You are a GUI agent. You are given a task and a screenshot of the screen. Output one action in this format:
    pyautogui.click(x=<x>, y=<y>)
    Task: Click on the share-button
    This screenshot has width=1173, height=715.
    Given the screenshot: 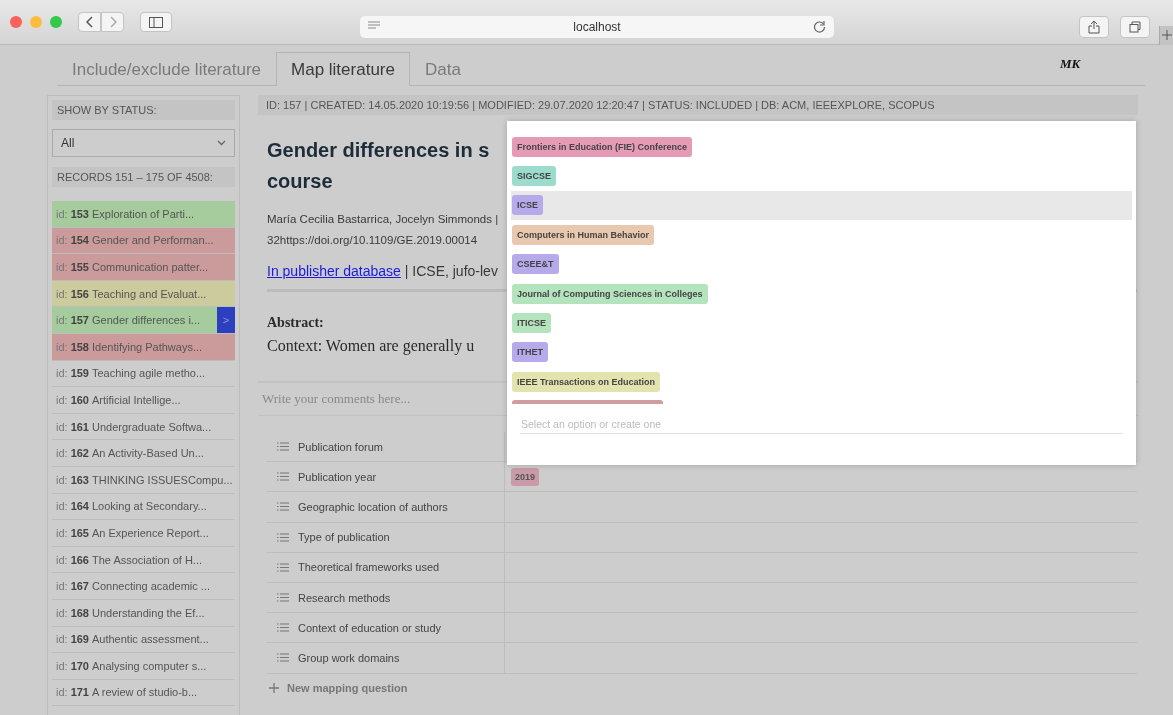 What is the action you would take?
    pyautogui.click(x=1094, y=27)
    